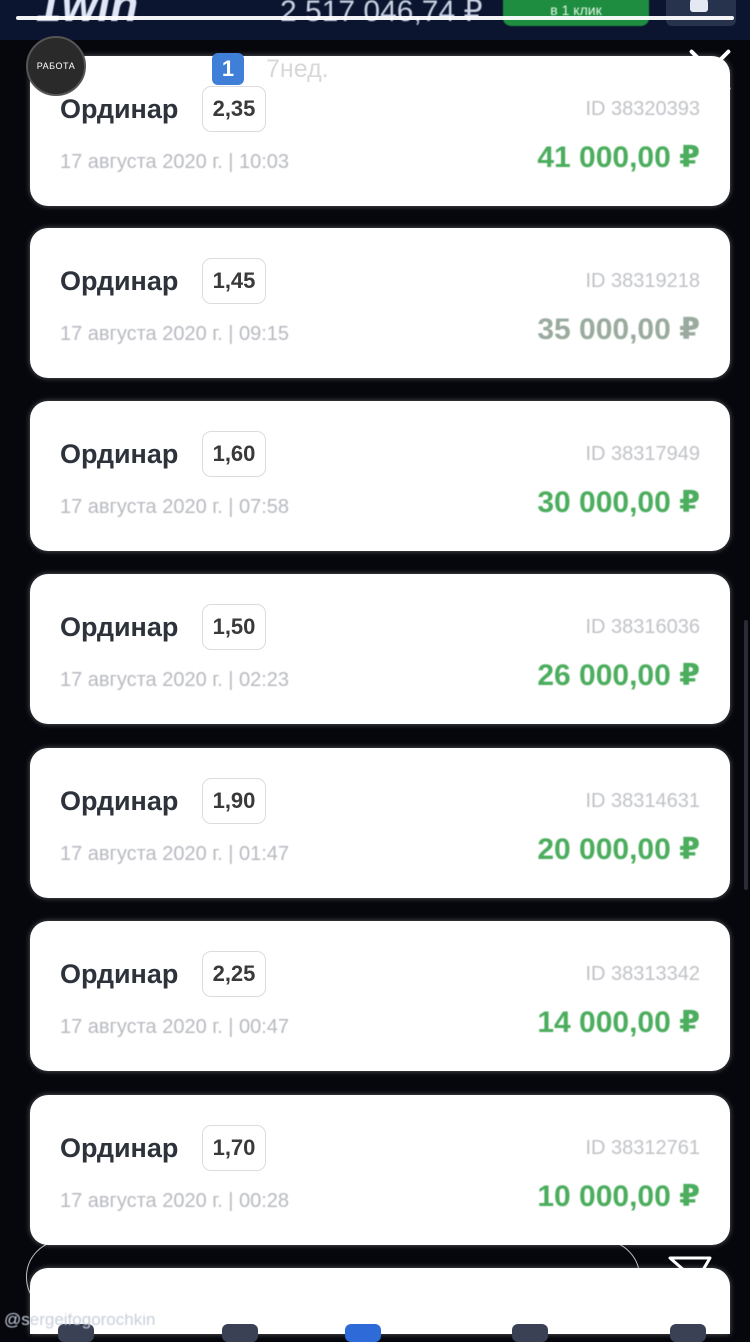 This screenshot has width=750, height=1342. What do you see at coordinates (375, 18) in the screenshot?
I see `story-progress-bar` at bounding box center [375, 18].